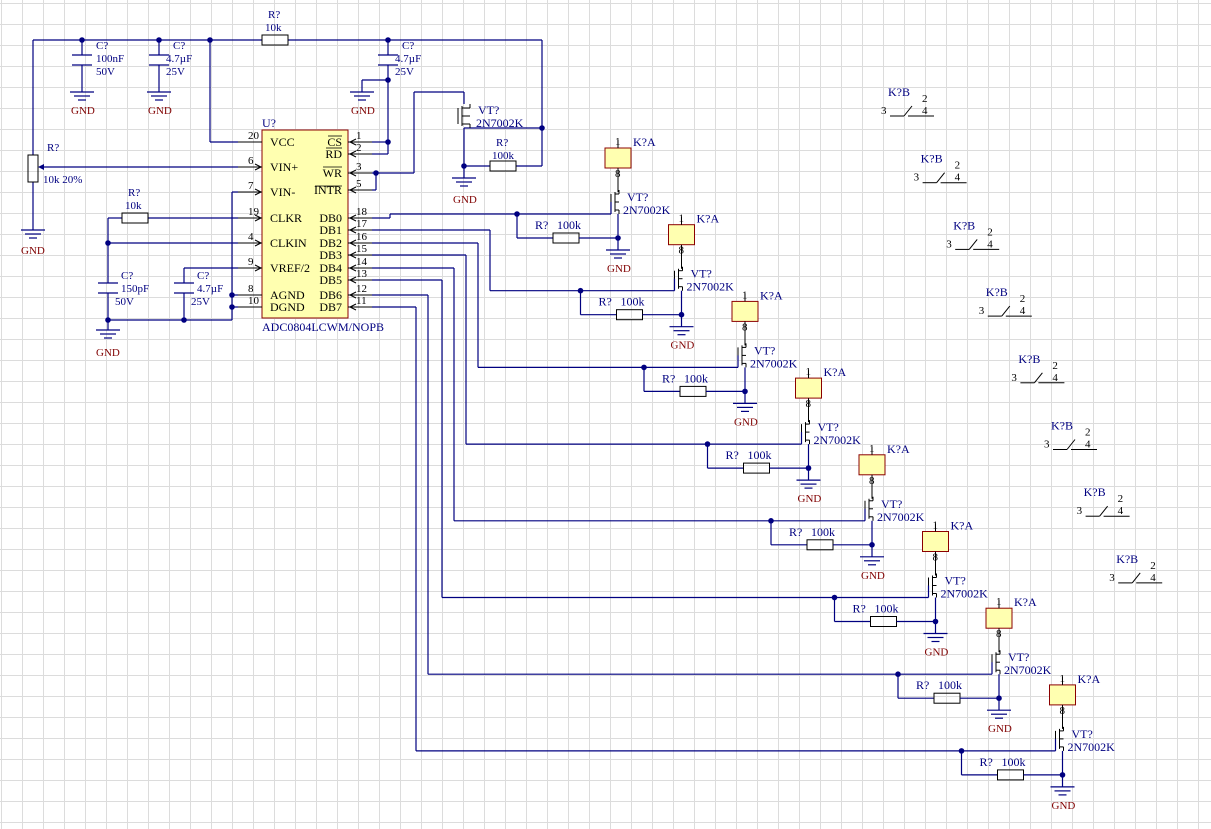 The height and width of the screenshot is (829, 1211). Describe the element at coordinates (399, 59) in the screenshot. I see `capacitor-c3: C? 4.7µF 25V` at that location.